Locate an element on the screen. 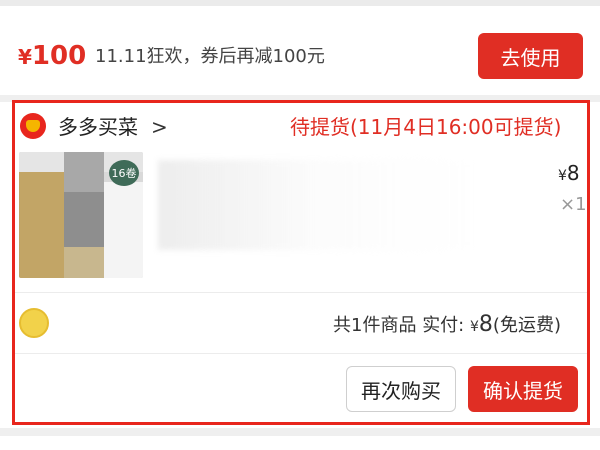 This screenshot has height=450, width=600. coupon-value: 100 is located at coordinates (59, 56).